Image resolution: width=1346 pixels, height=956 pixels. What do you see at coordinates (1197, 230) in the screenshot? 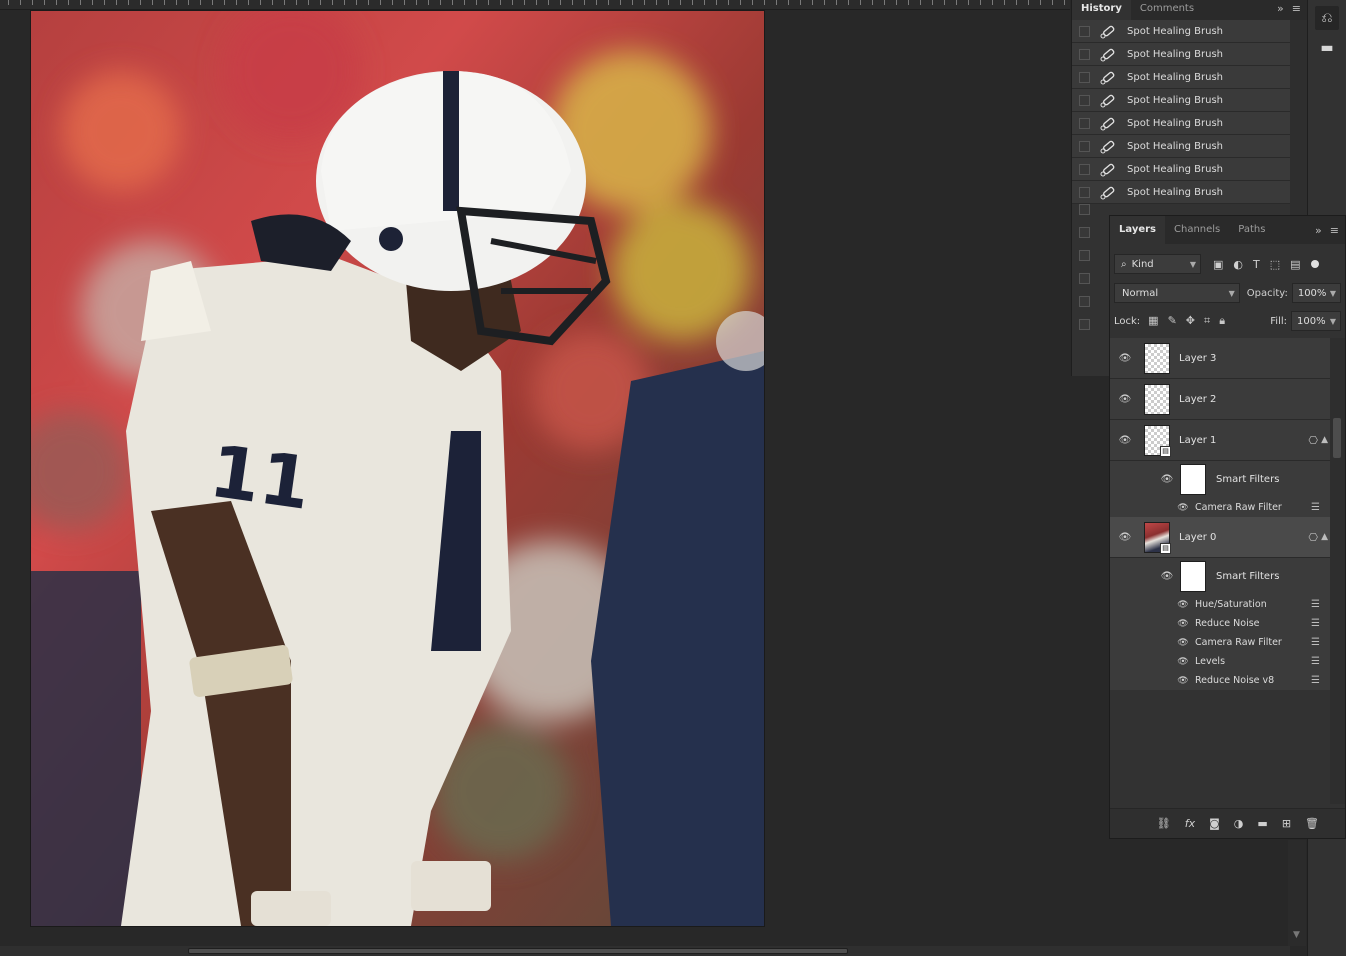
I see `tab-channels: Channels` at bounding box center [1197, 230].